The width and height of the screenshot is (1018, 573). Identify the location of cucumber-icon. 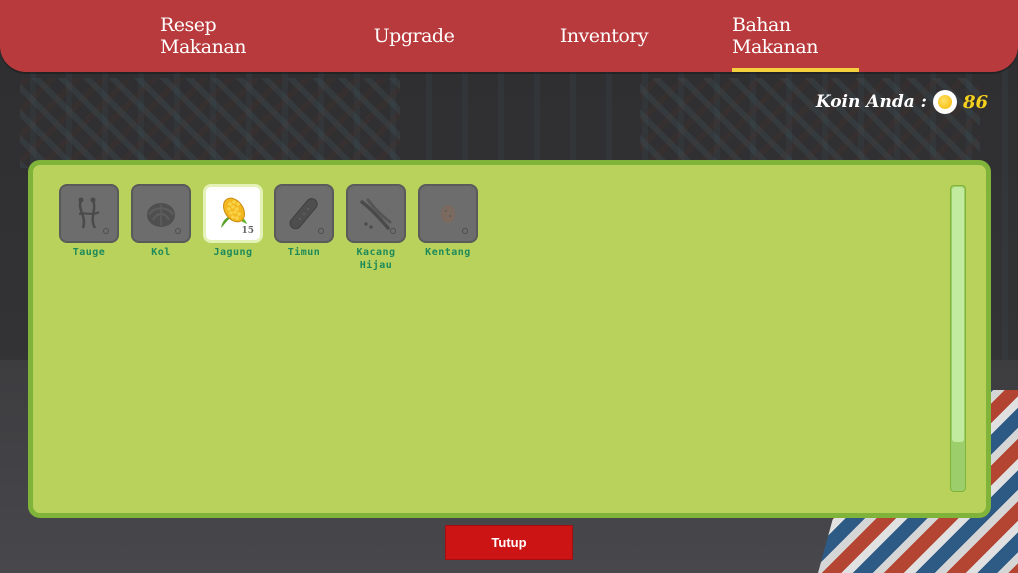
(303, 213).